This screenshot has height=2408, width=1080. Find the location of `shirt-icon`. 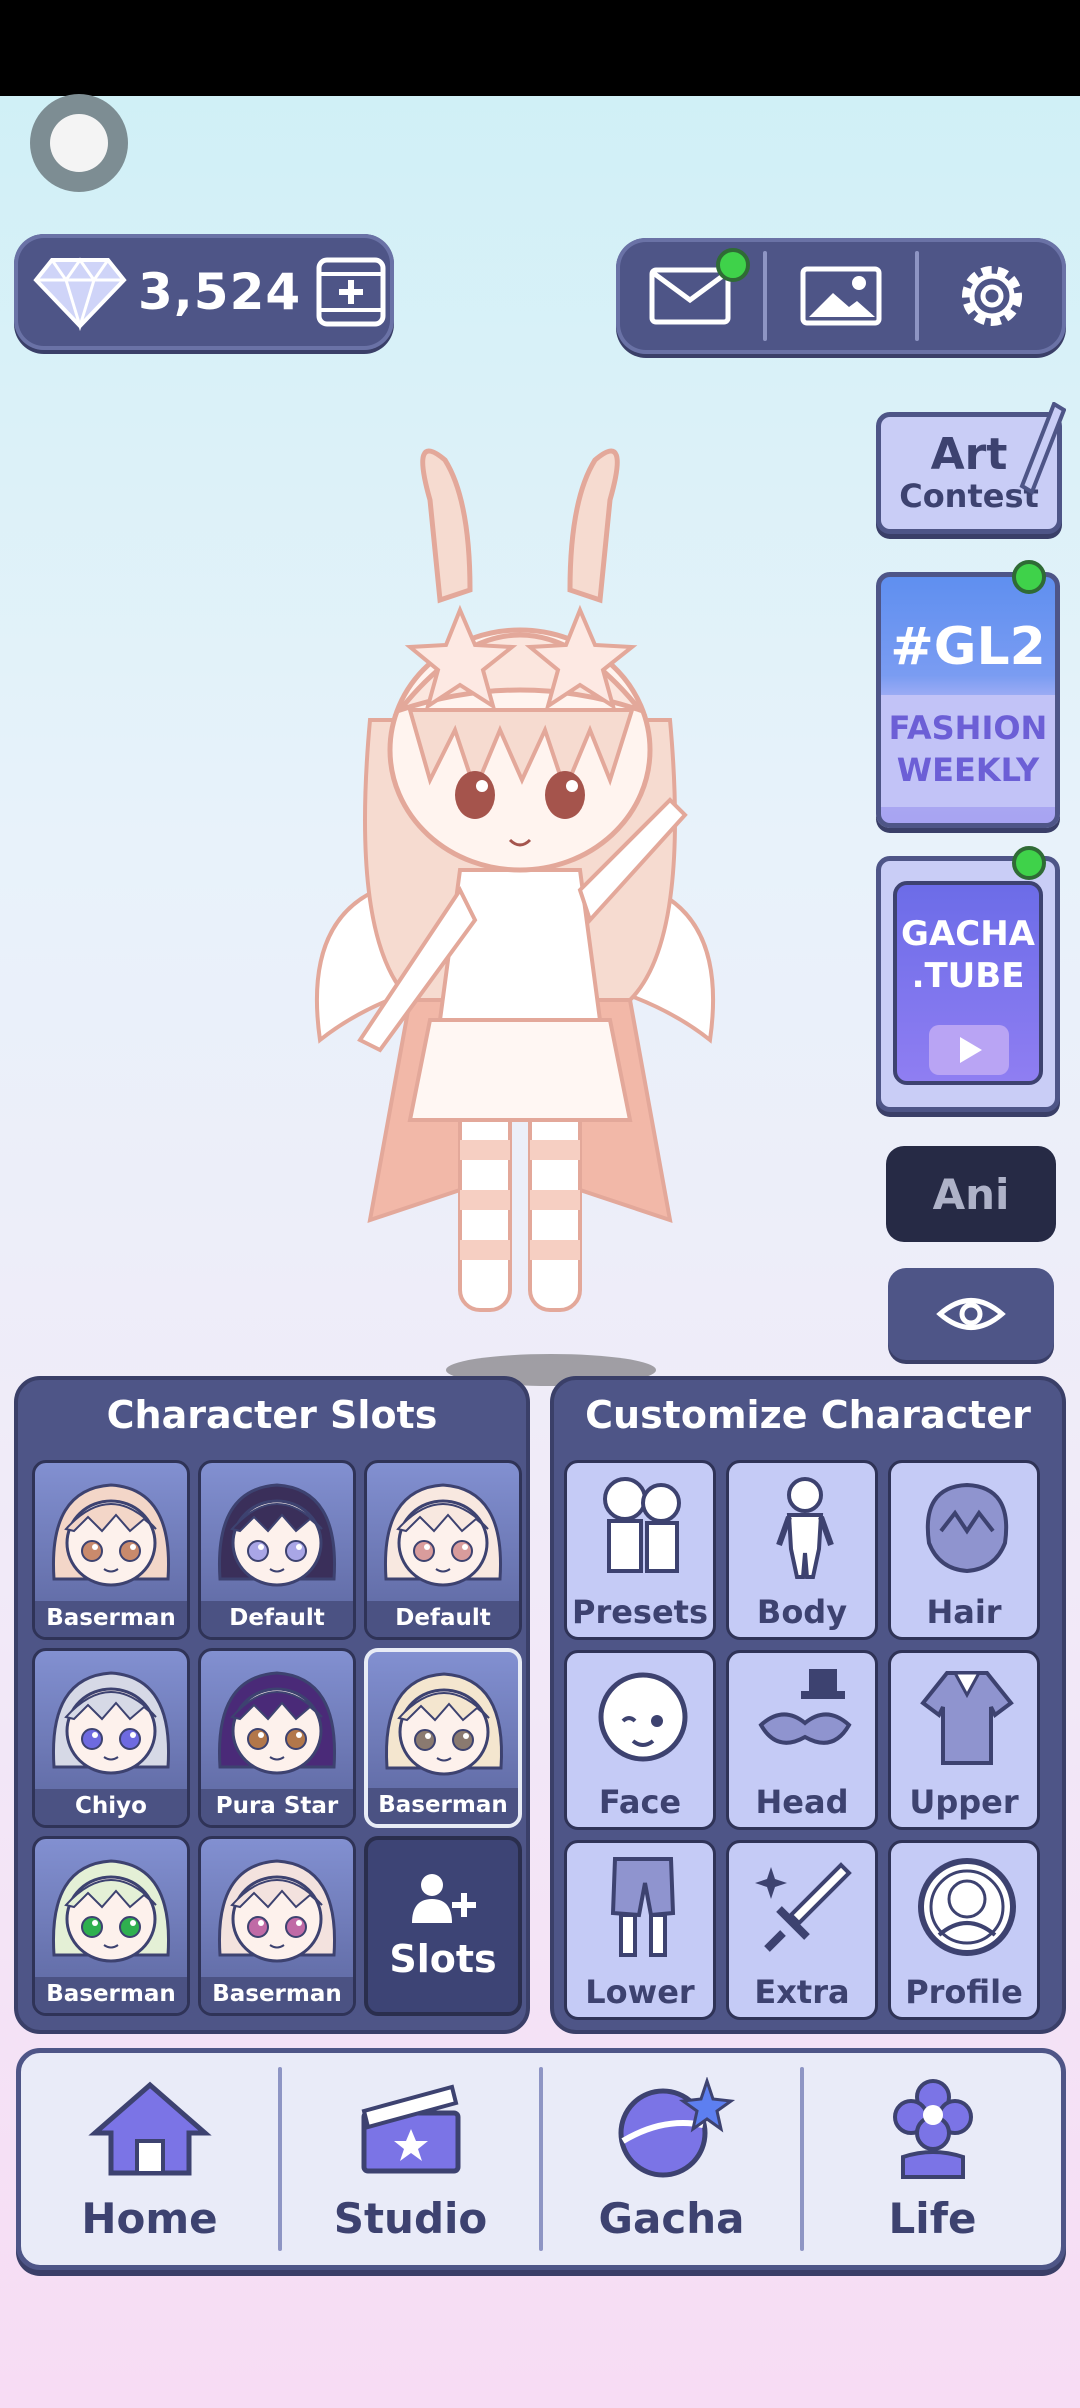

shirt-icon is located at coordinates (967, 1718).